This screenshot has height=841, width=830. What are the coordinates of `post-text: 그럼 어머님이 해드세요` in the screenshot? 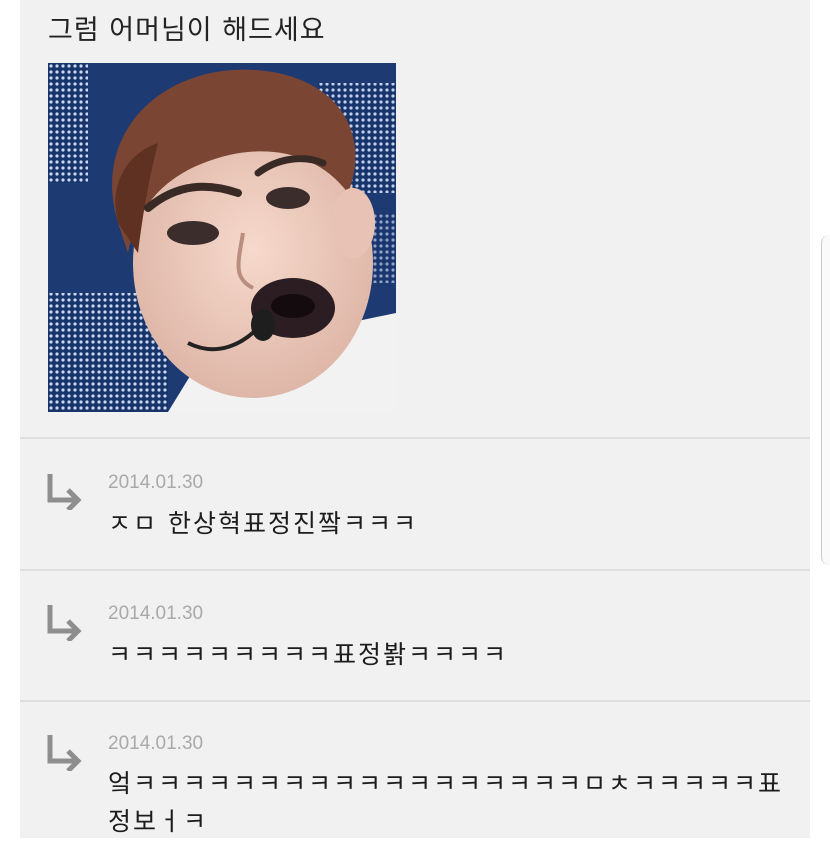 It's located at (187, 30).